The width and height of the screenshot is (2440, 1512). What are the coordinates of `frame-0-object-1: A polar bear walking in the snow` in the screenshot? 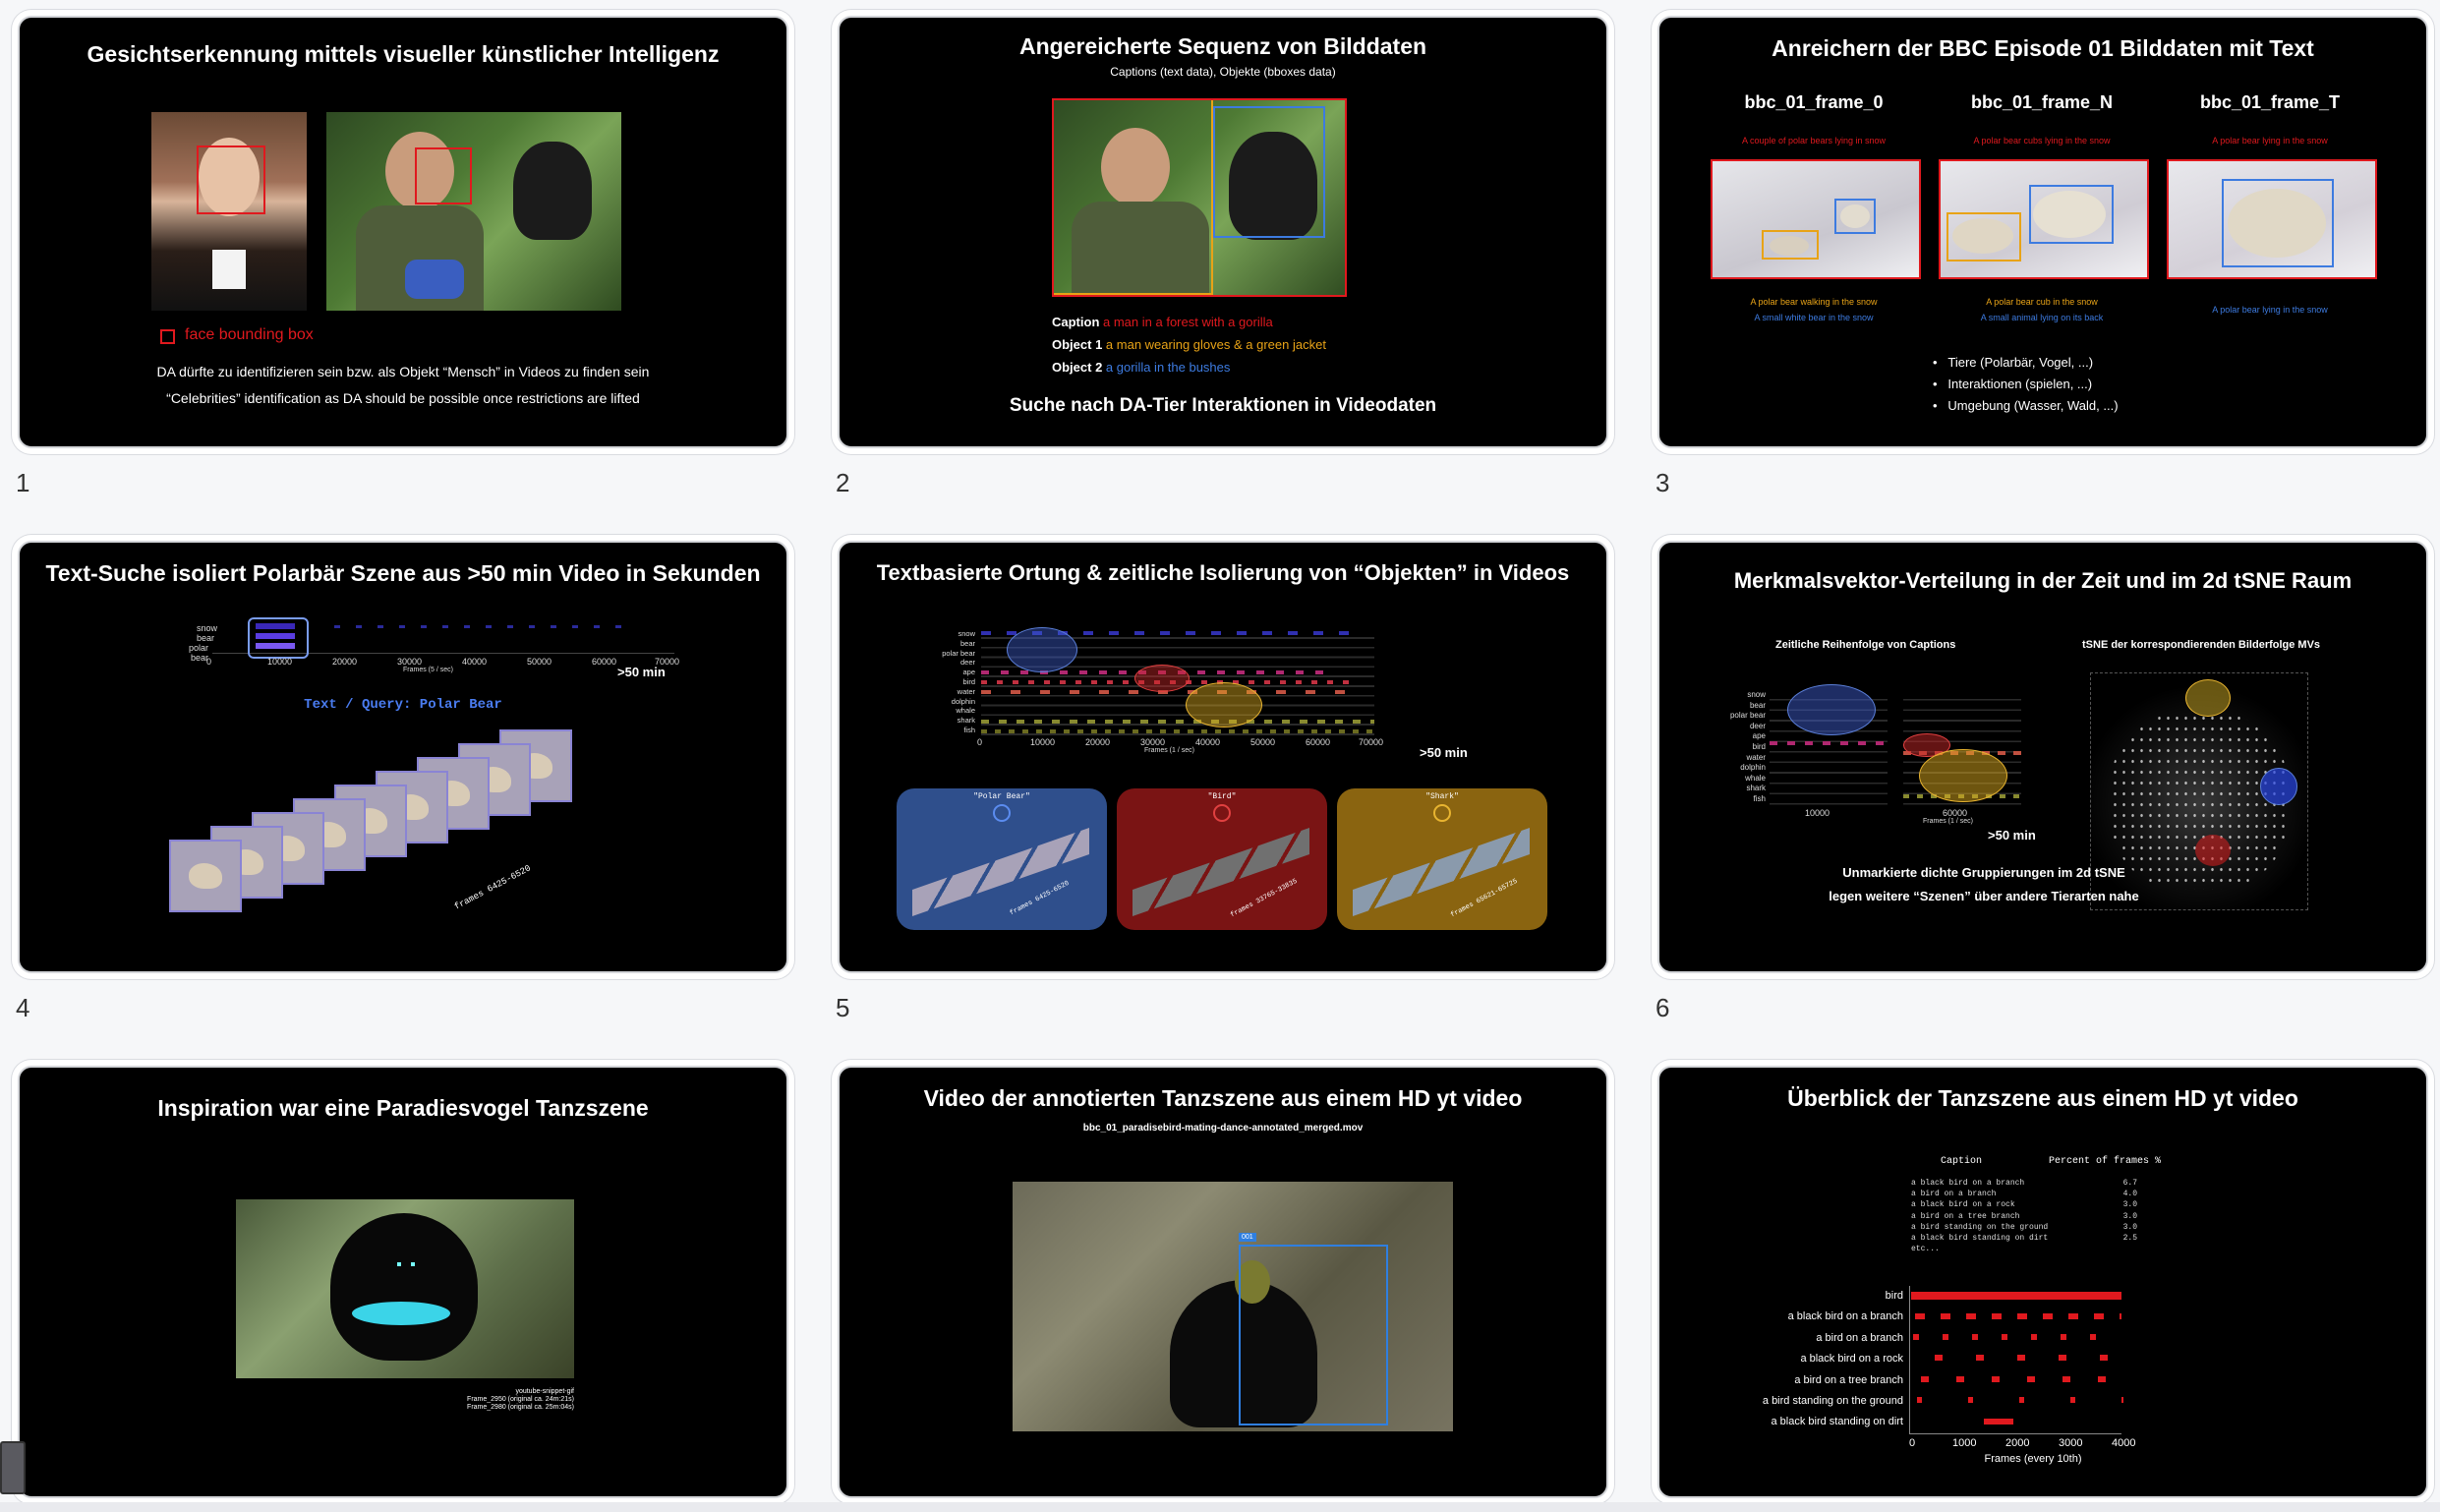 It's located at (1814, 302).